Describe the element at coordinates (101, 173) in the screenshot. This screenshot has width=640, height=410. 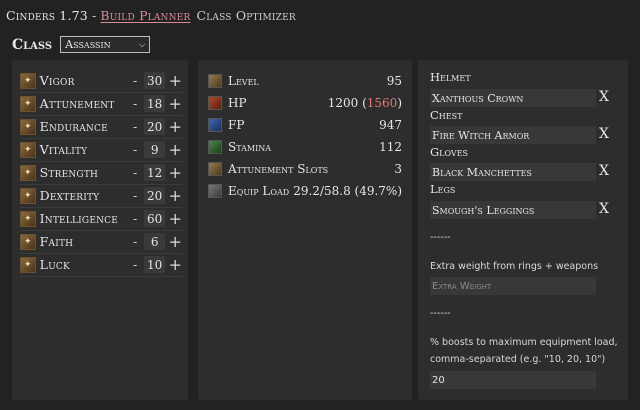
I see `stat-row-strength: ✦ Strength - 12 +` at that location.